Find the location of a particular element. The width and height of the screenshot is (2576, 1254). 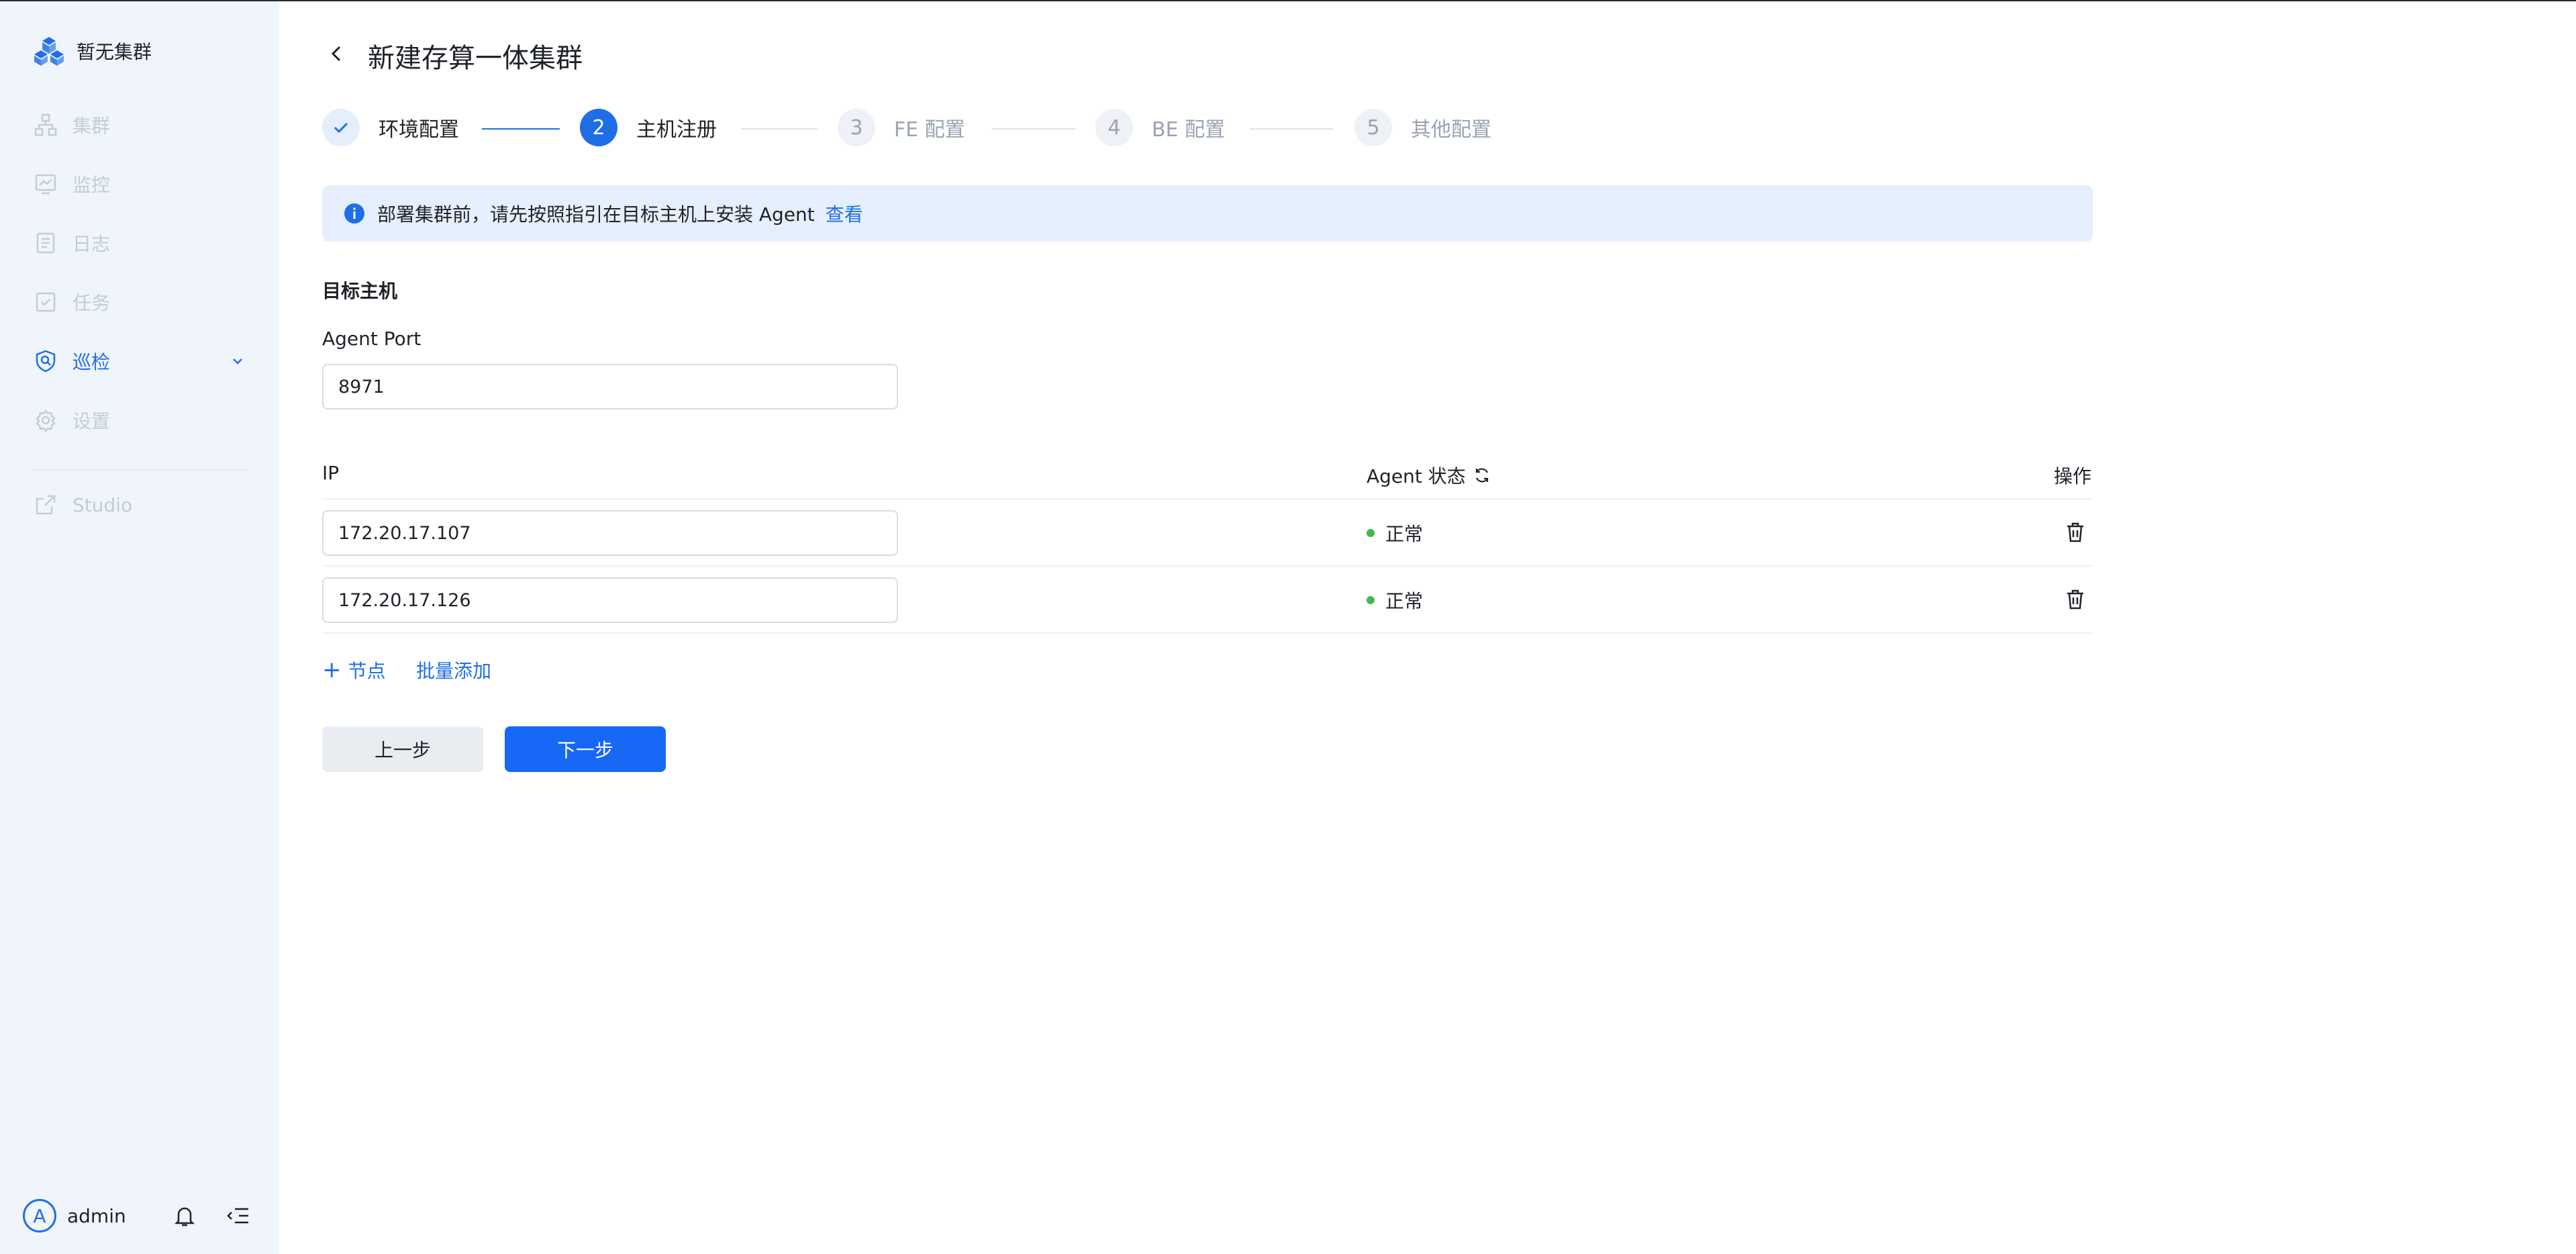

step-fe-config: 3 FE 配置 is located at coordinates (901, 127).